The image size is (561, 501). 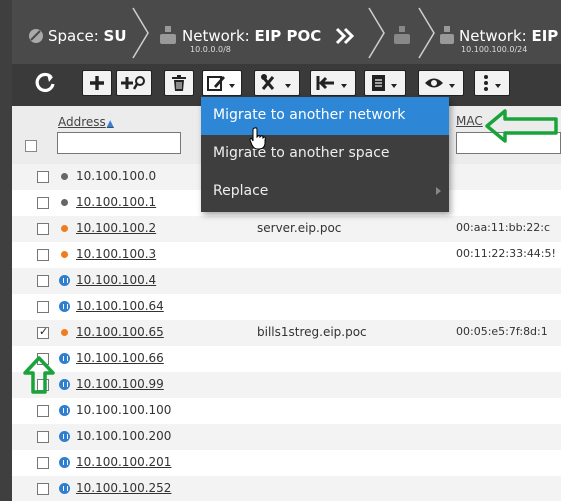 I want to click on left-panel-edge, so click(x=6, y=250).